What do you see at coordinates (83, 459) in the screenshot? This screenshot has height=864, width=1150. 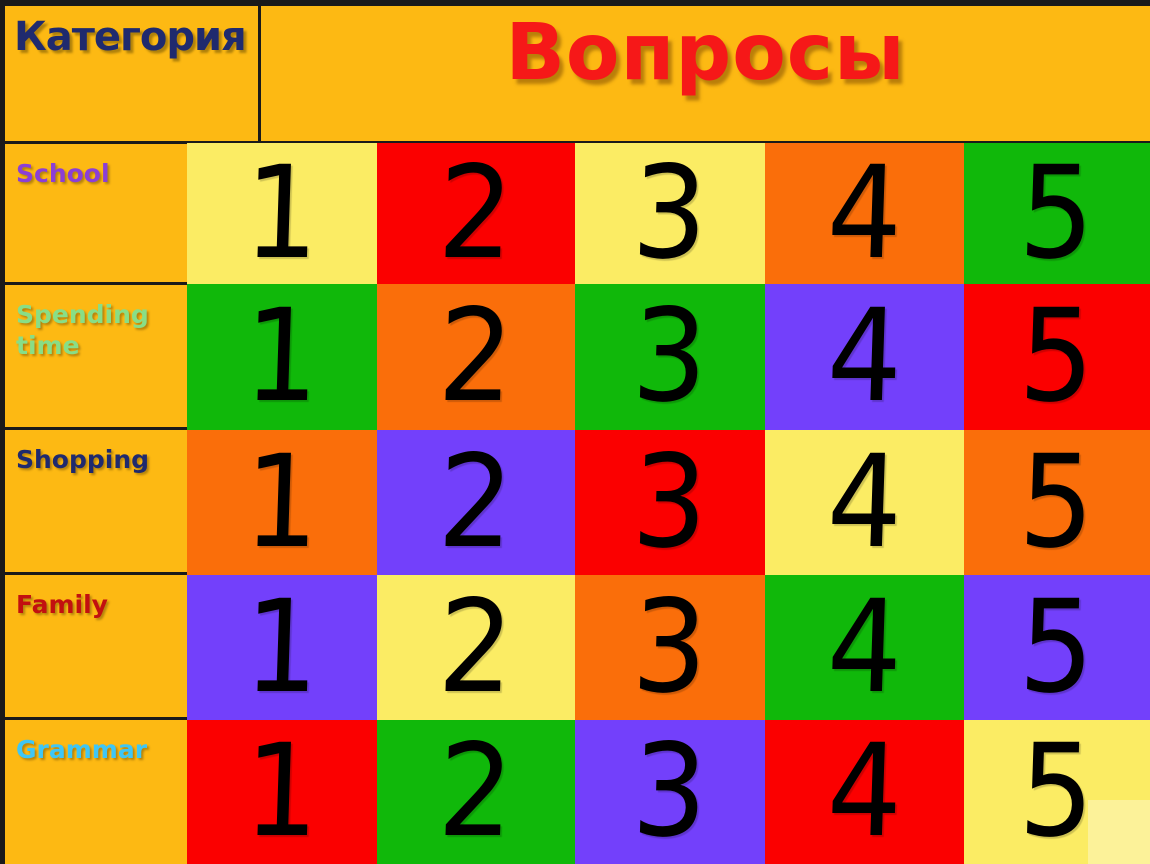 I see `category-label: Shopping` at bounding box center [83, 459].